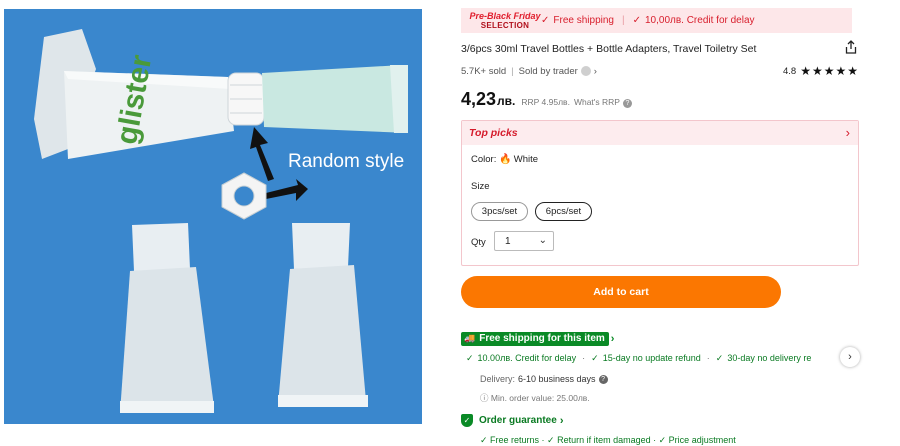 This screenshot has width=900, height=446. I want to click on rating: 4.8 ★★★★★, so click(821, 71).